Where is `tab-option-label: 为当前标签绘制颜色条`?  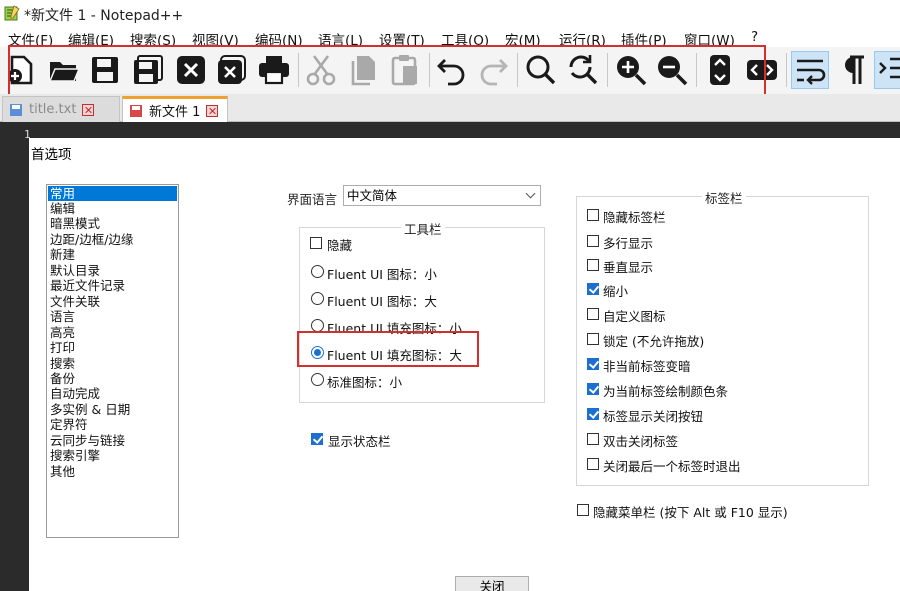
tab-option-label: 为当前标签绘制颜色条 is located at coordinates (666, 391).